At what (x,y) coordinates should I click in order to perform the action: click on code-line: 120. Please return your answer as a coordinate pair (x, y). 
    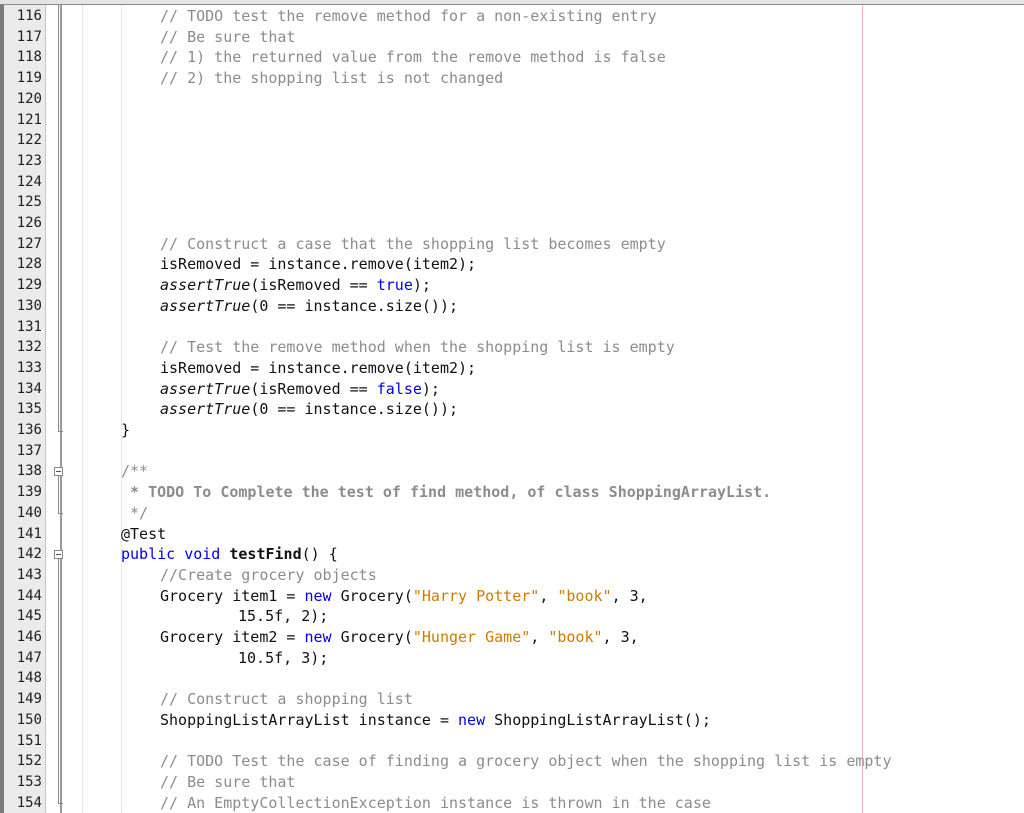
    Looking at the image, I should click on (512, 99).